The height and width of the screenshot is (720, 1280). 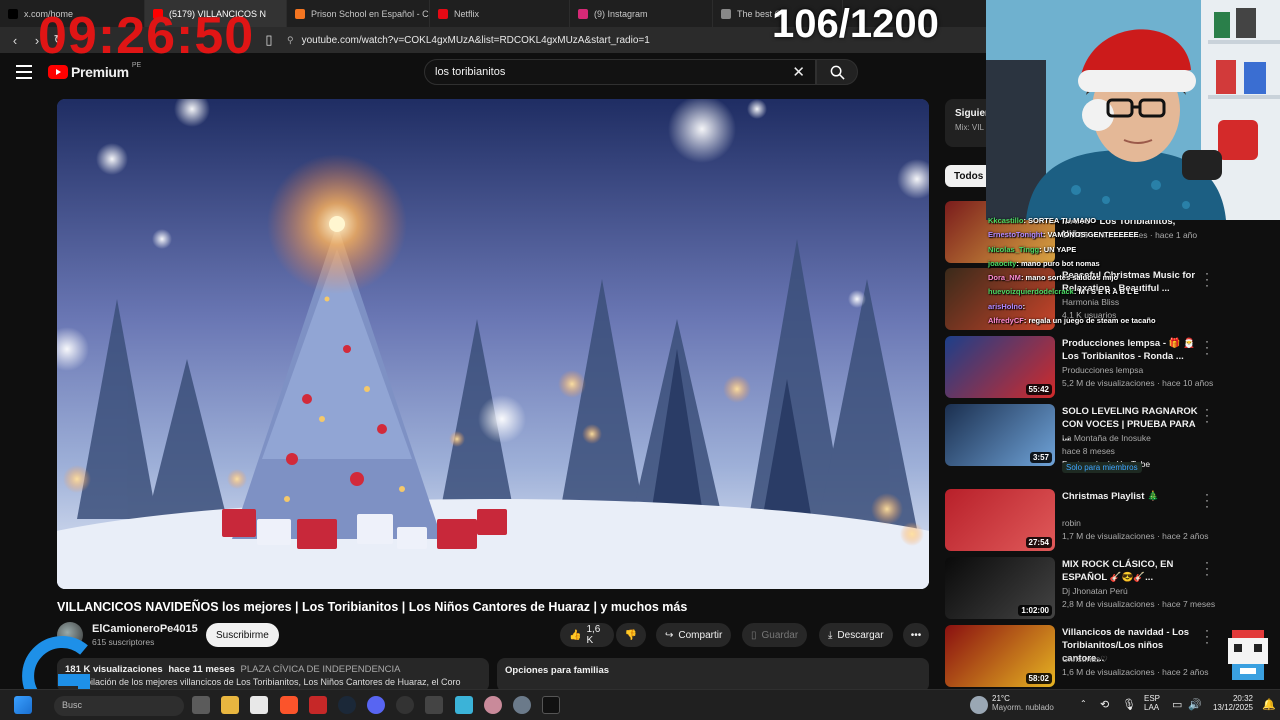 What do you see at coordinates (242, 635) in the screenshot?
I see `subscribe-button: Suscribirme` at bounding box center [242, 635].